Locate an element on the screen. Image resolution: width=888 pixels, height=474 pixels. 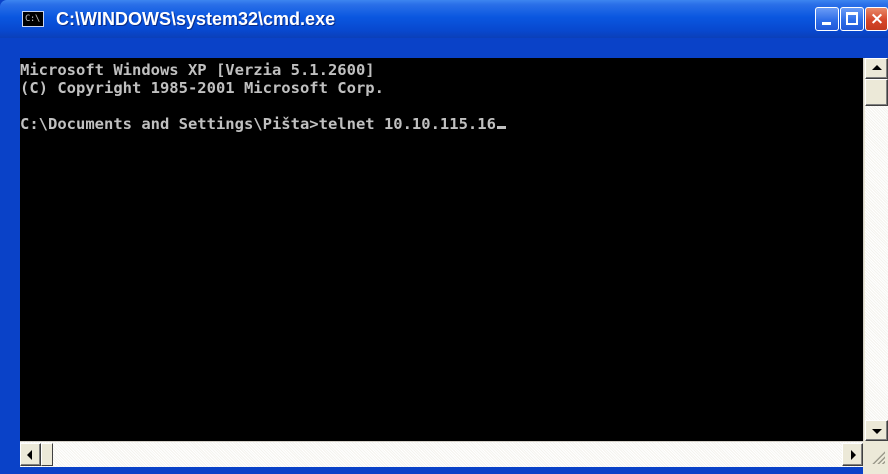
text-cursor is located at coordinates (501, 127).